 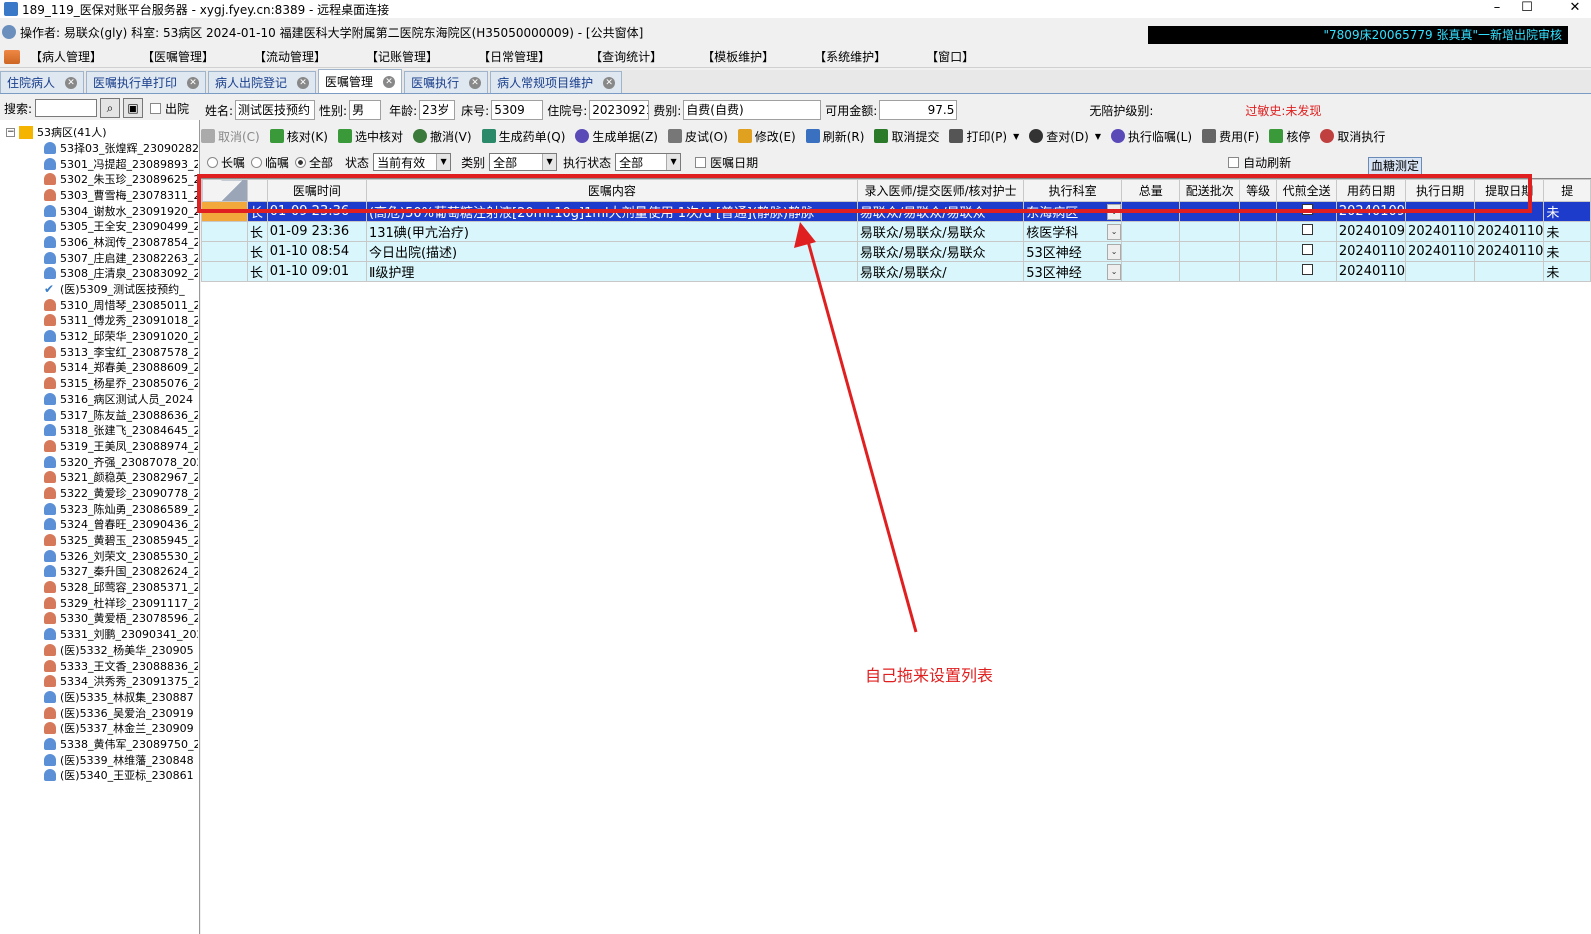 I want to click on tab-inpatients: 住院病人 ✕, so click(x=42, y=82).